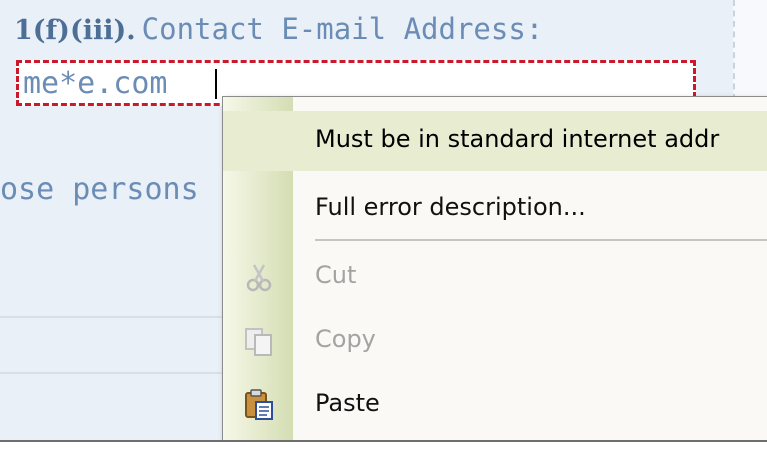 The height and width of the screenshot is (461, 767). I want to click on field-number: 1(f)(iii)., so click(75, 30).